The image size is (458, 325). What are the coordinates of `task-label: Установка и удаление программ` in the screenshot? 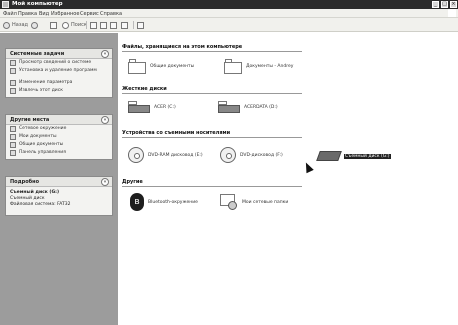 It's located at (58, 70).